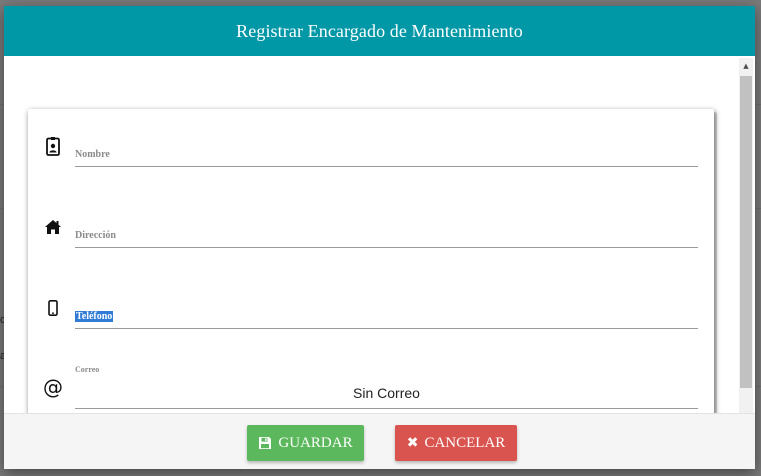 This screenshot has height=476, width=761. I want to click on address-field: Dirección, so click(371, 231).